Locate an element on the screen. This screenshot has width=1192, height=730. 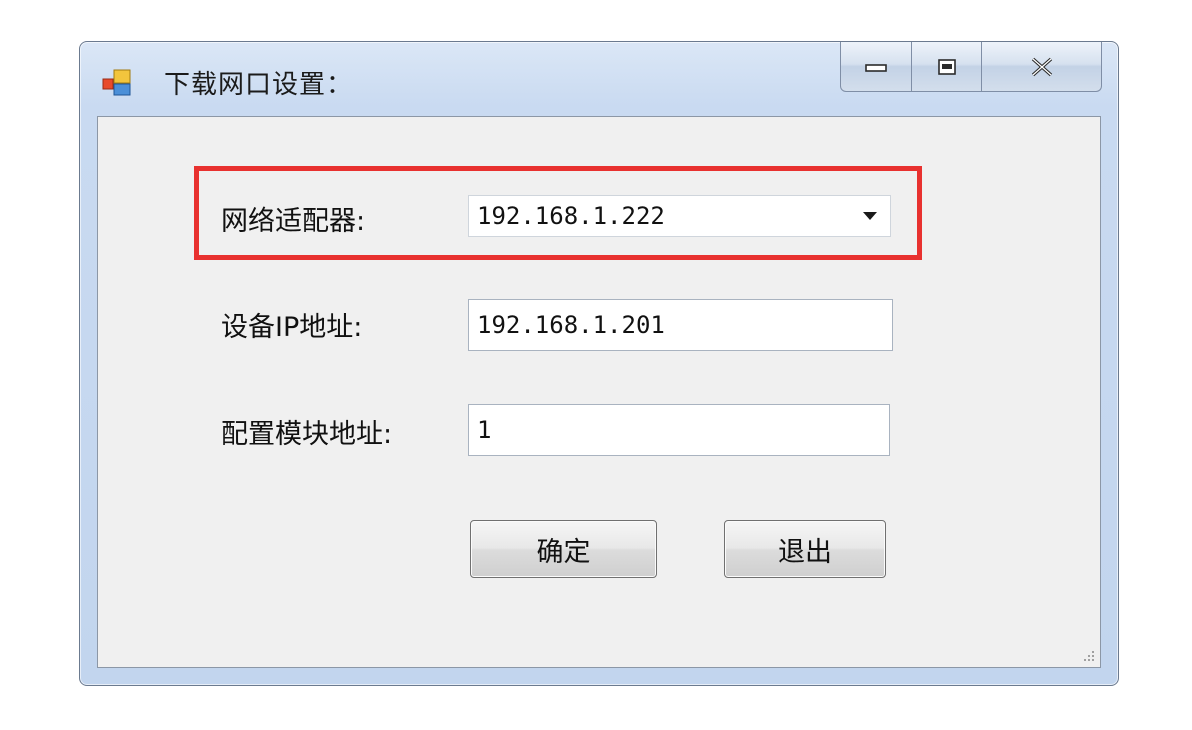
device-ip-value: 192.168.1.201 is located at coordinates (571, 325).